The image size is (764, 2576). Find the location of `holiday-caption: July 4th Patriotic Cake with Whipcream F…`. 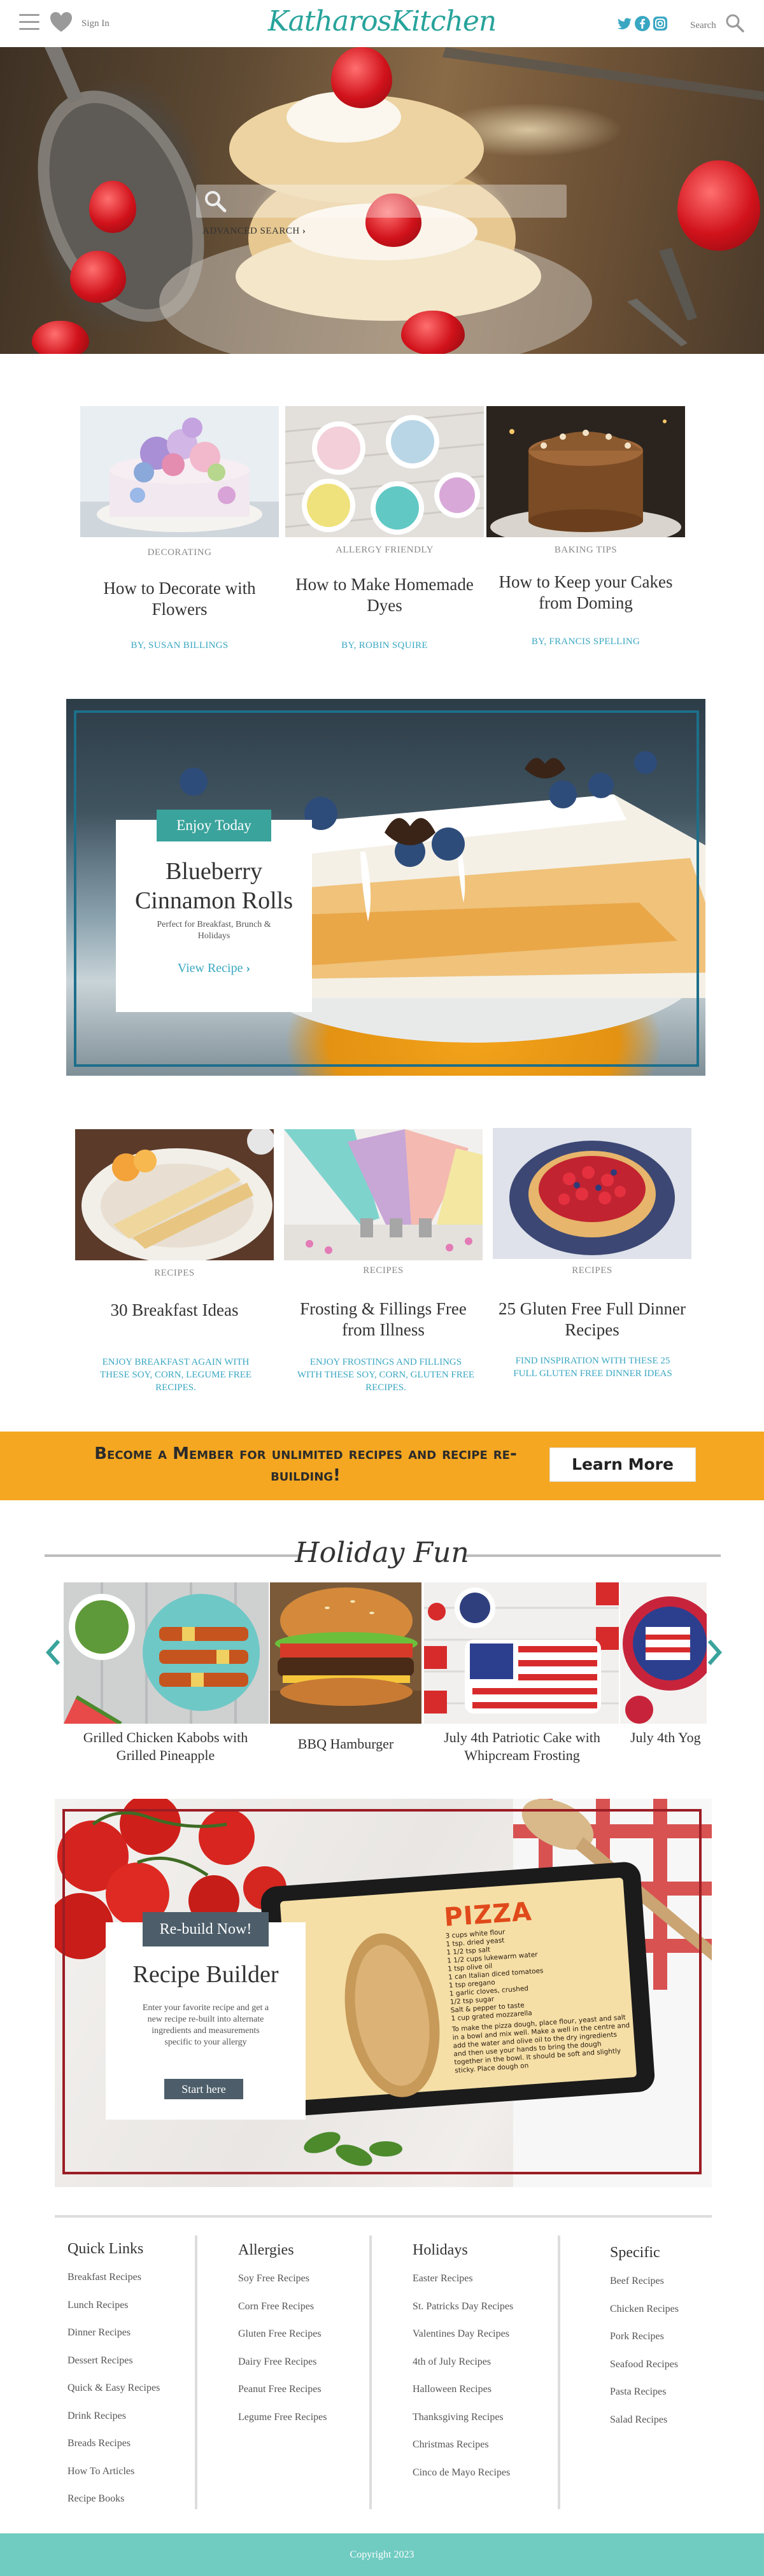

holiday-caption: July 4th Patriotic Cake with Whipcream F… is located at coordinates (522, 1747).